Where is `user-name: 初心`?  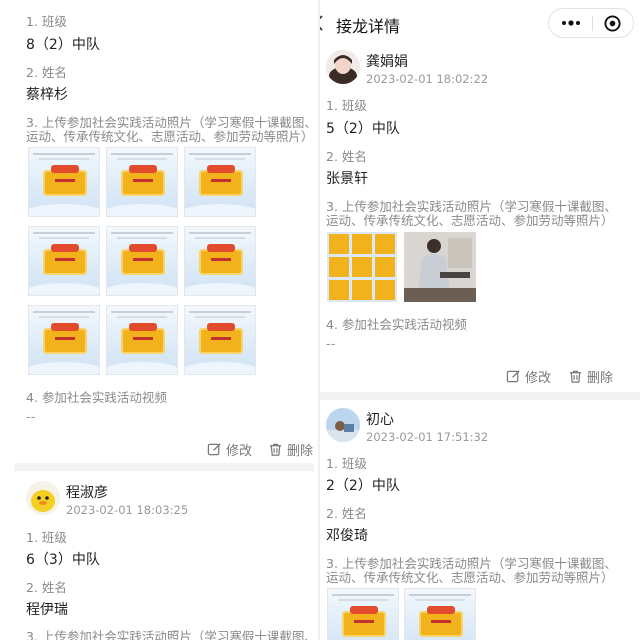 user-name: 初心 is located at coordinates (380, 420).